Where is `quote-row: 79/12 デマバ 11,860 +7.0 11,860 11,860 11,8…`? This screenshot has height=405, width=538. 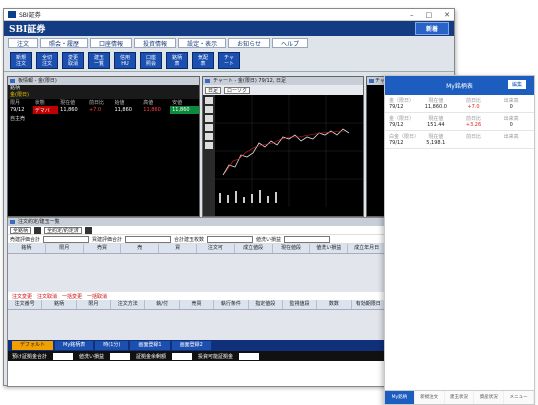 quote-row: 79/12 デマバ 11,860 +7.0 11,860 11,860 11,8… is located at coordinates (103, 110).